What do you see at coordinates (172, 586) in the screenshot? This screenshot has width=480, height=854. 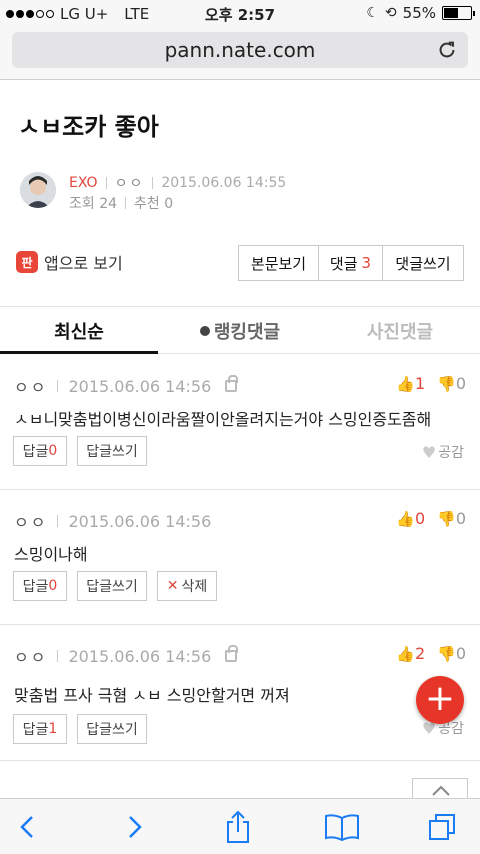 I see `close-icon: ✕` at bounding box center [172, 586].